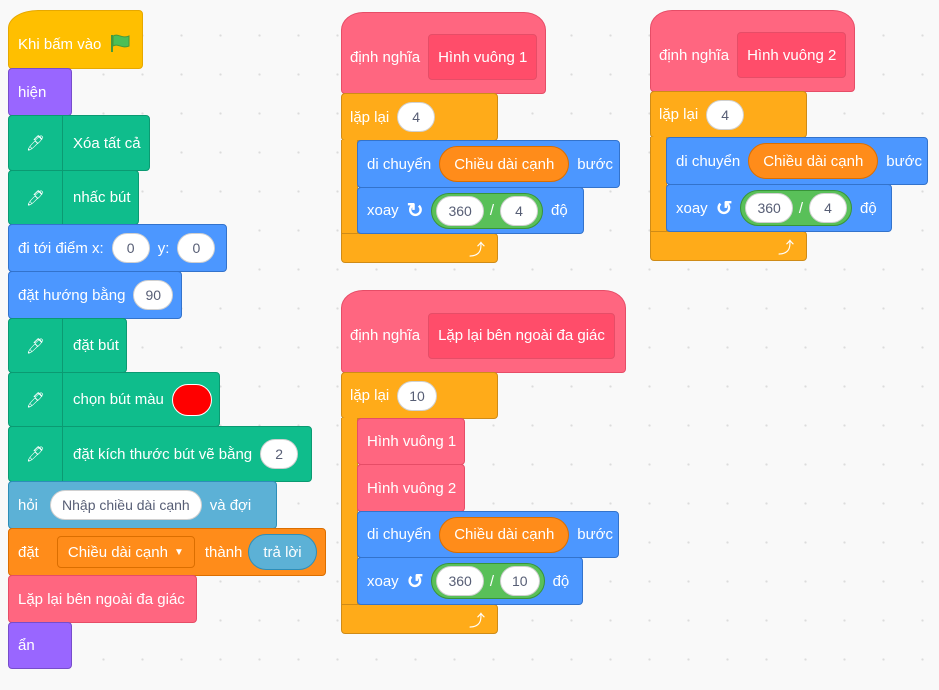 The height and width of the screenshot is (690, 939). I want to click on call-label: Hình vuông 2, so click(412, 488).